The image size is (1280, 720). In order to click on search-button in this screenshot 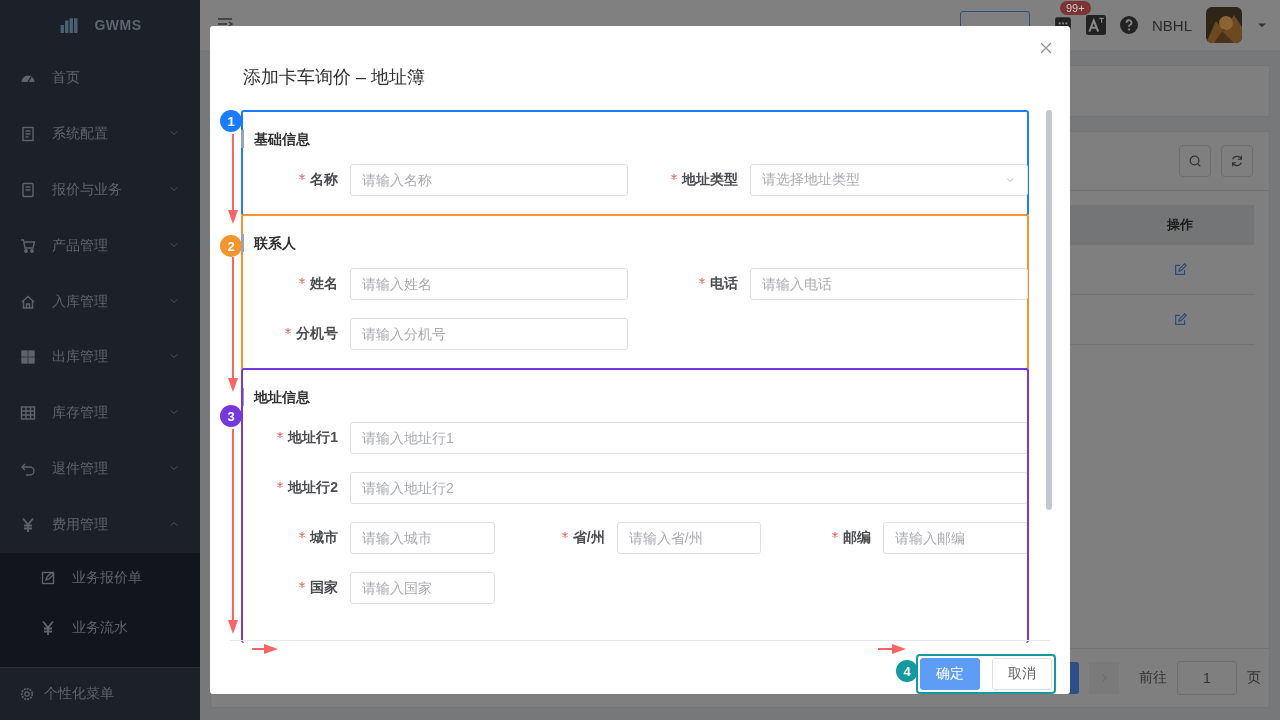, I will do `click(1195, 161)`.